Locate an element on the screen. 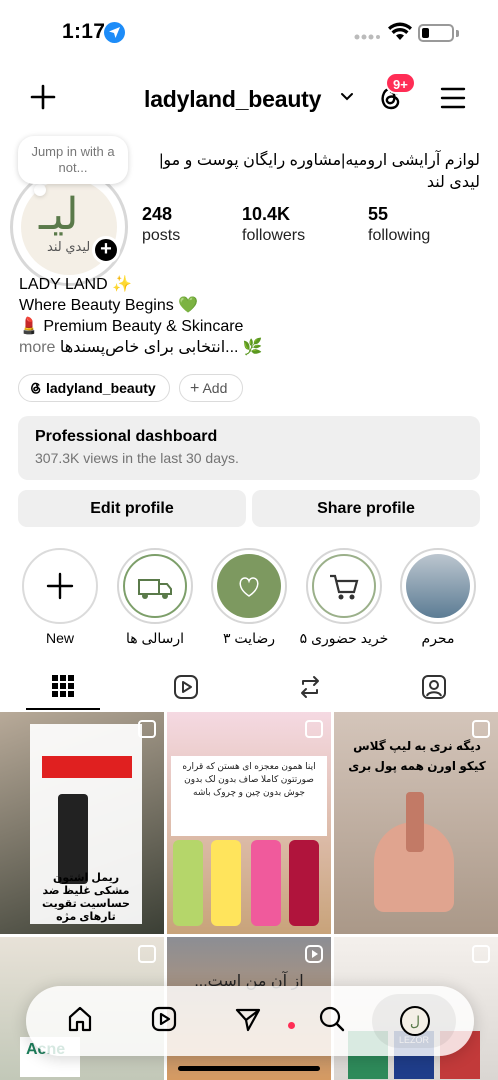 The width and height of the screenshot is (498, 1080). bio-more-link: more is located at coordinates (37, 347).